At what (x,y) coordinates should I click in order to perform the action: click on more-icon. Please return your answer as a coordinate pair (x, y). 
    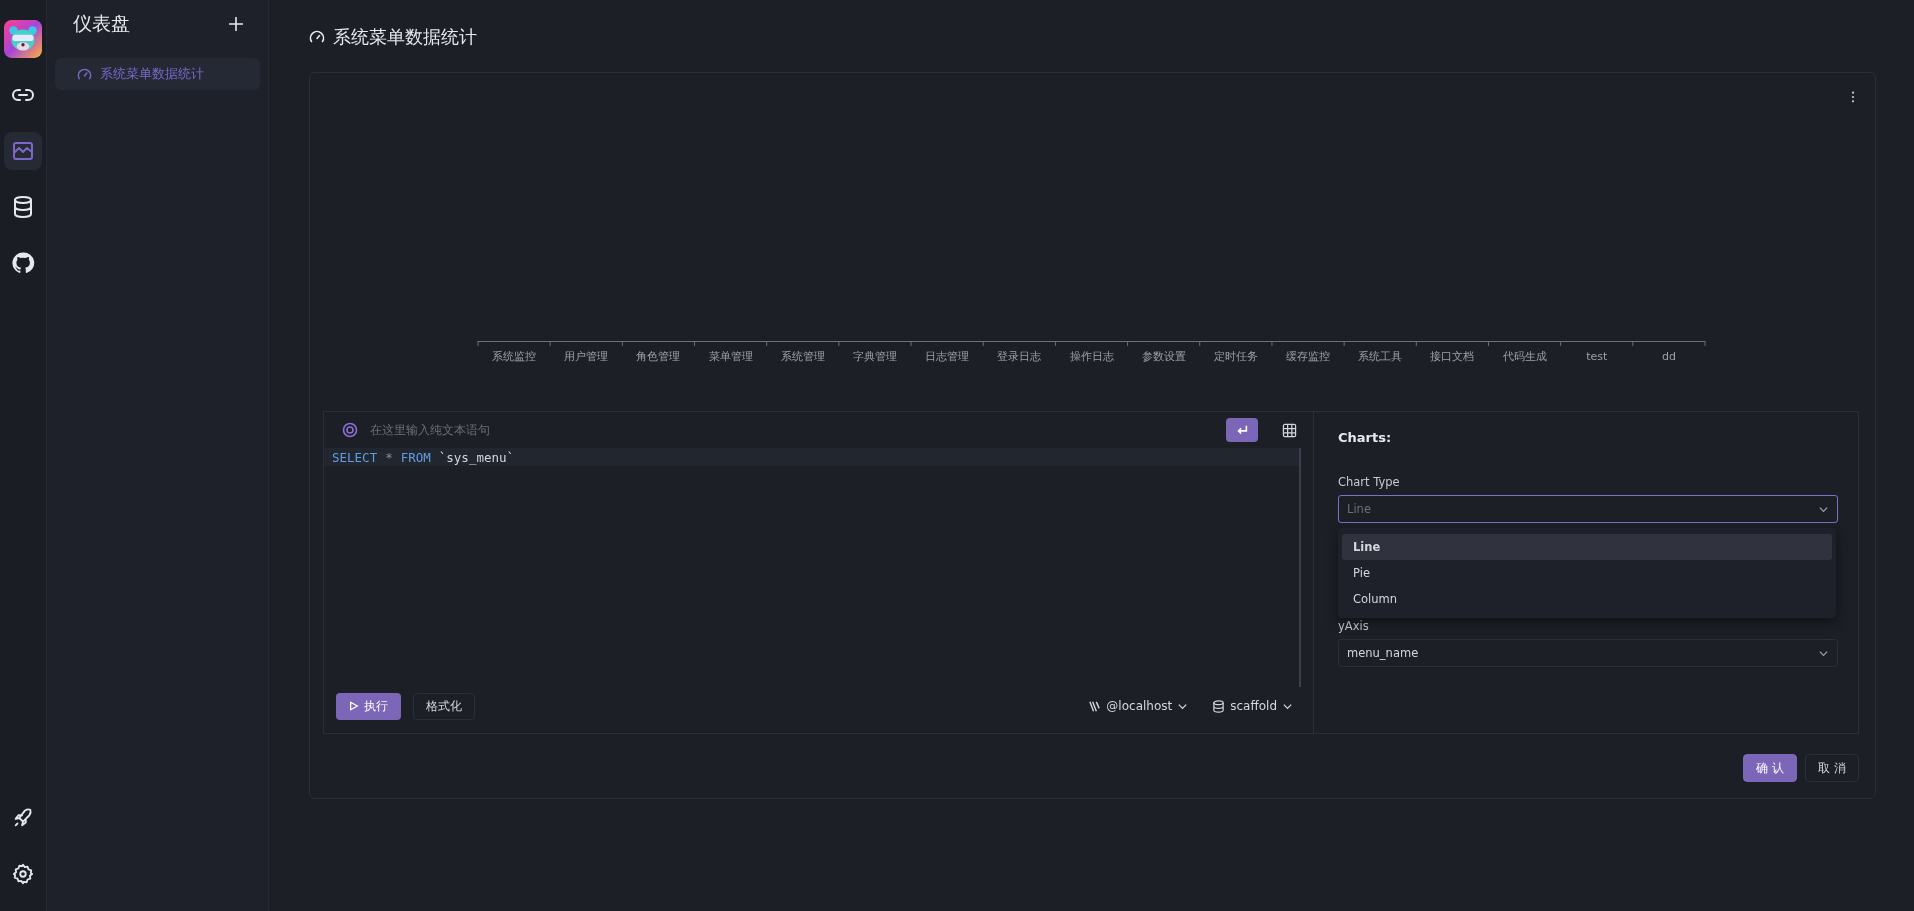
    Looking at the image, I should click on (1853, 97).